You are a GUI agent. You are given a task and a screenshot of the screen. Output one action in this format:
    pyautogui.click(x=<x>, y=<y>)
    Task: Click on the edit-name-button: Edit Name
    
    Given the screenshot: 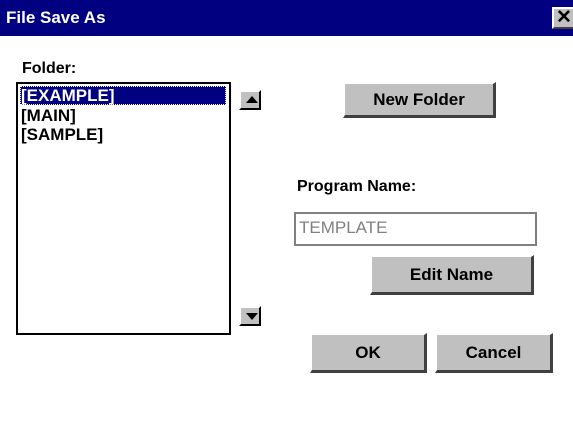 What is the action you would take?
    pyautogui.click(x=452, y=275)
    